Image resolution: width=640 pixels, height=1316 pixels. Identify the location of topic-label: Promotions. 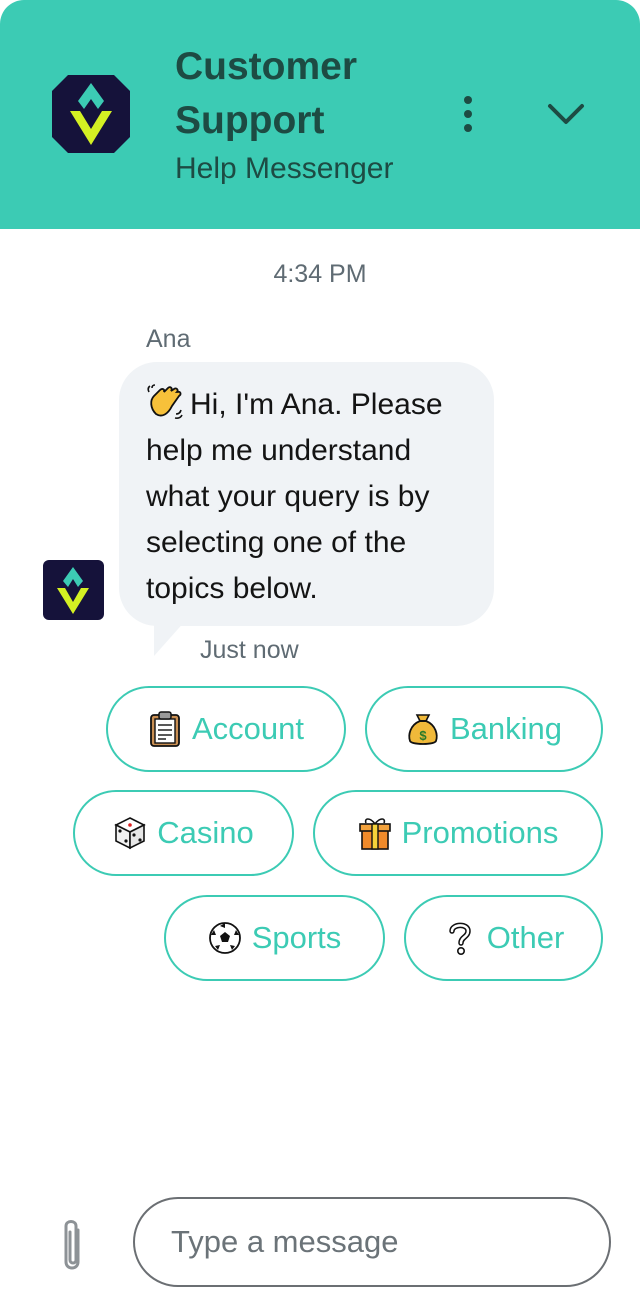
(480, 832).